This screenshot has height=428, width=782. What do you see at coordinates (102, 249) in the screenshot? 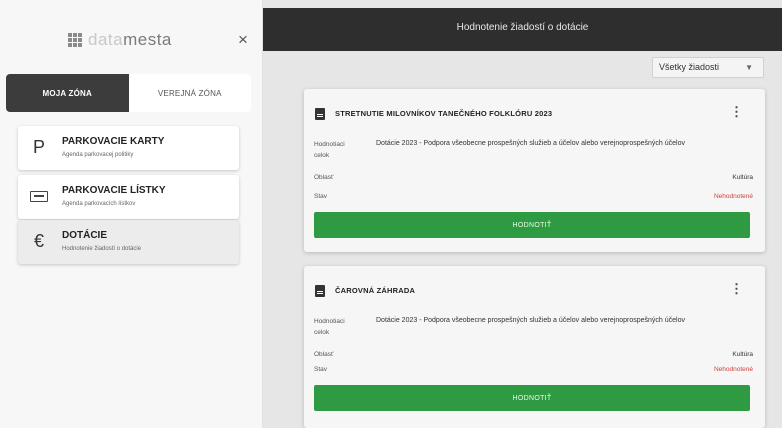
I see `menu-item-subtitle: Hodnotenie žiadostí o dotácie` at bounding box center [102, 249].